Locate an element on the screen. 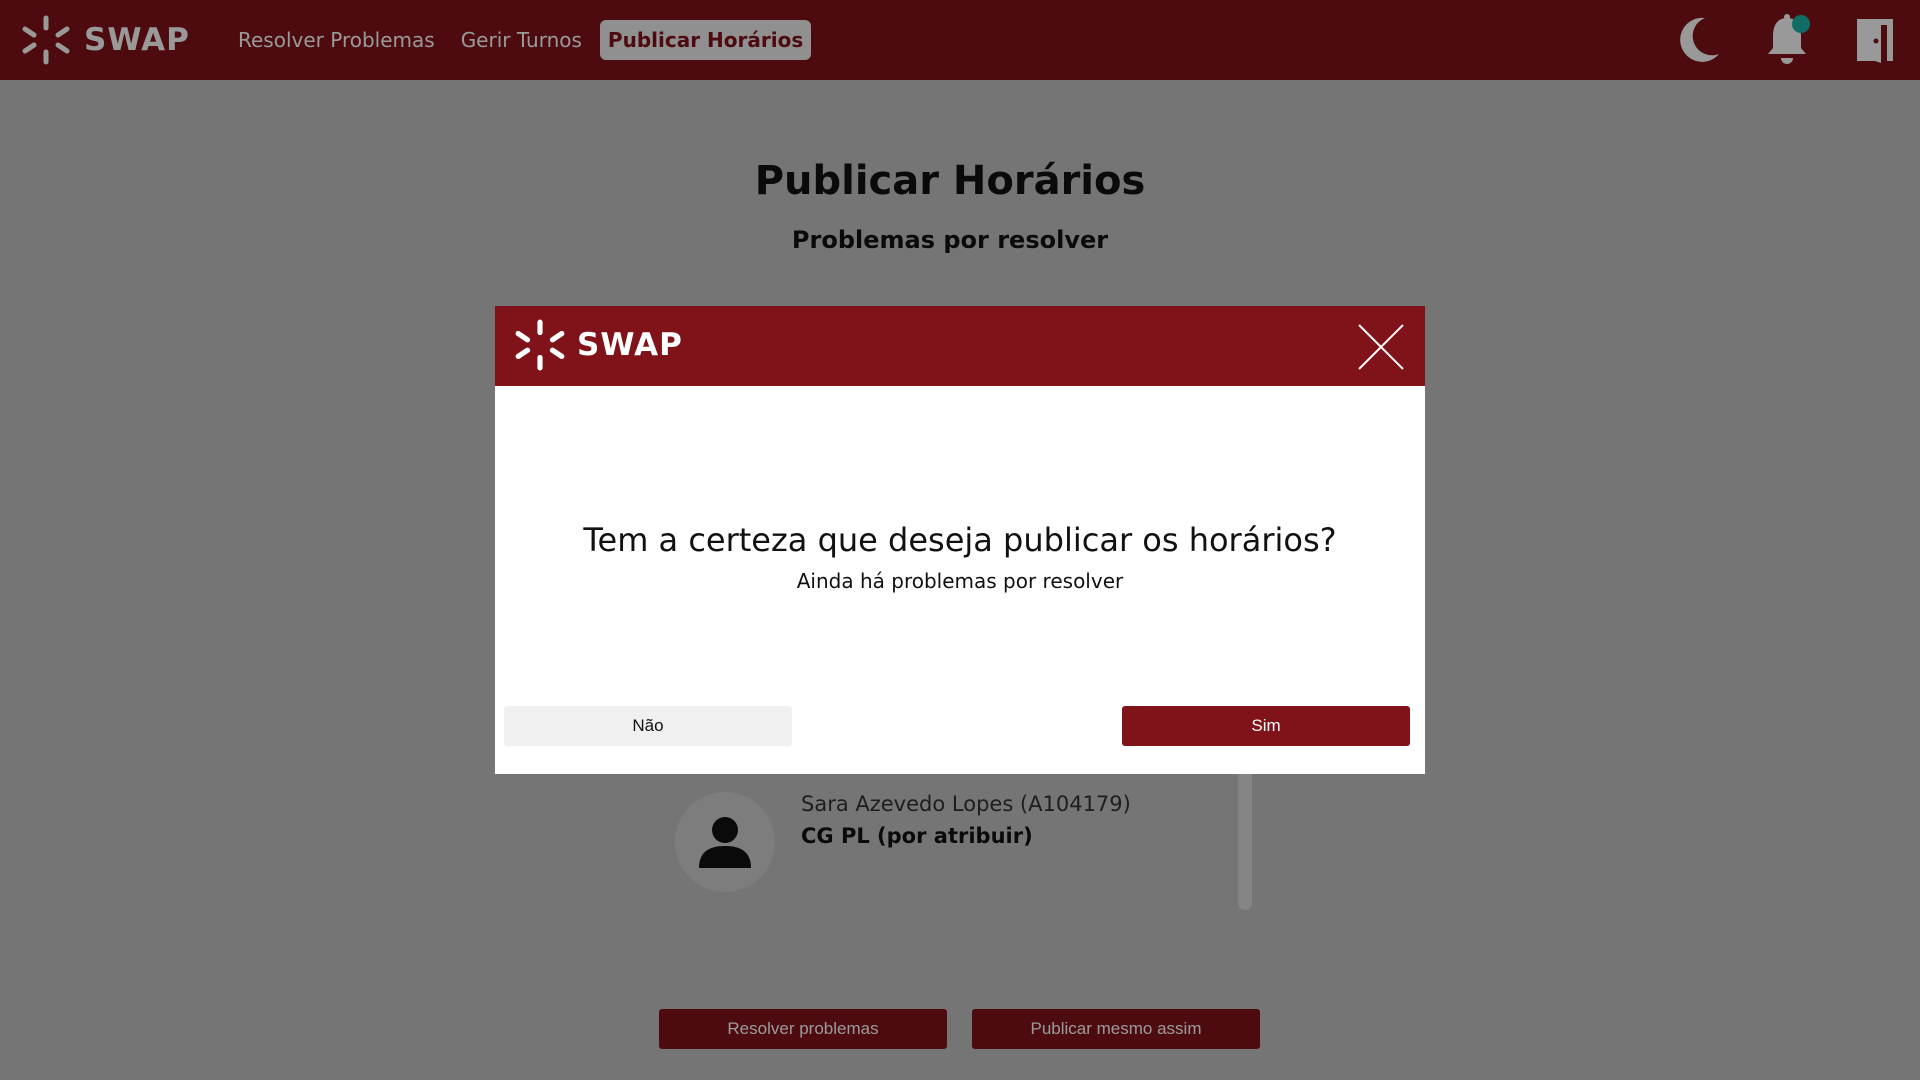 The image size is (1920, 1080). close-icon is located at coordinates (1381, 347).